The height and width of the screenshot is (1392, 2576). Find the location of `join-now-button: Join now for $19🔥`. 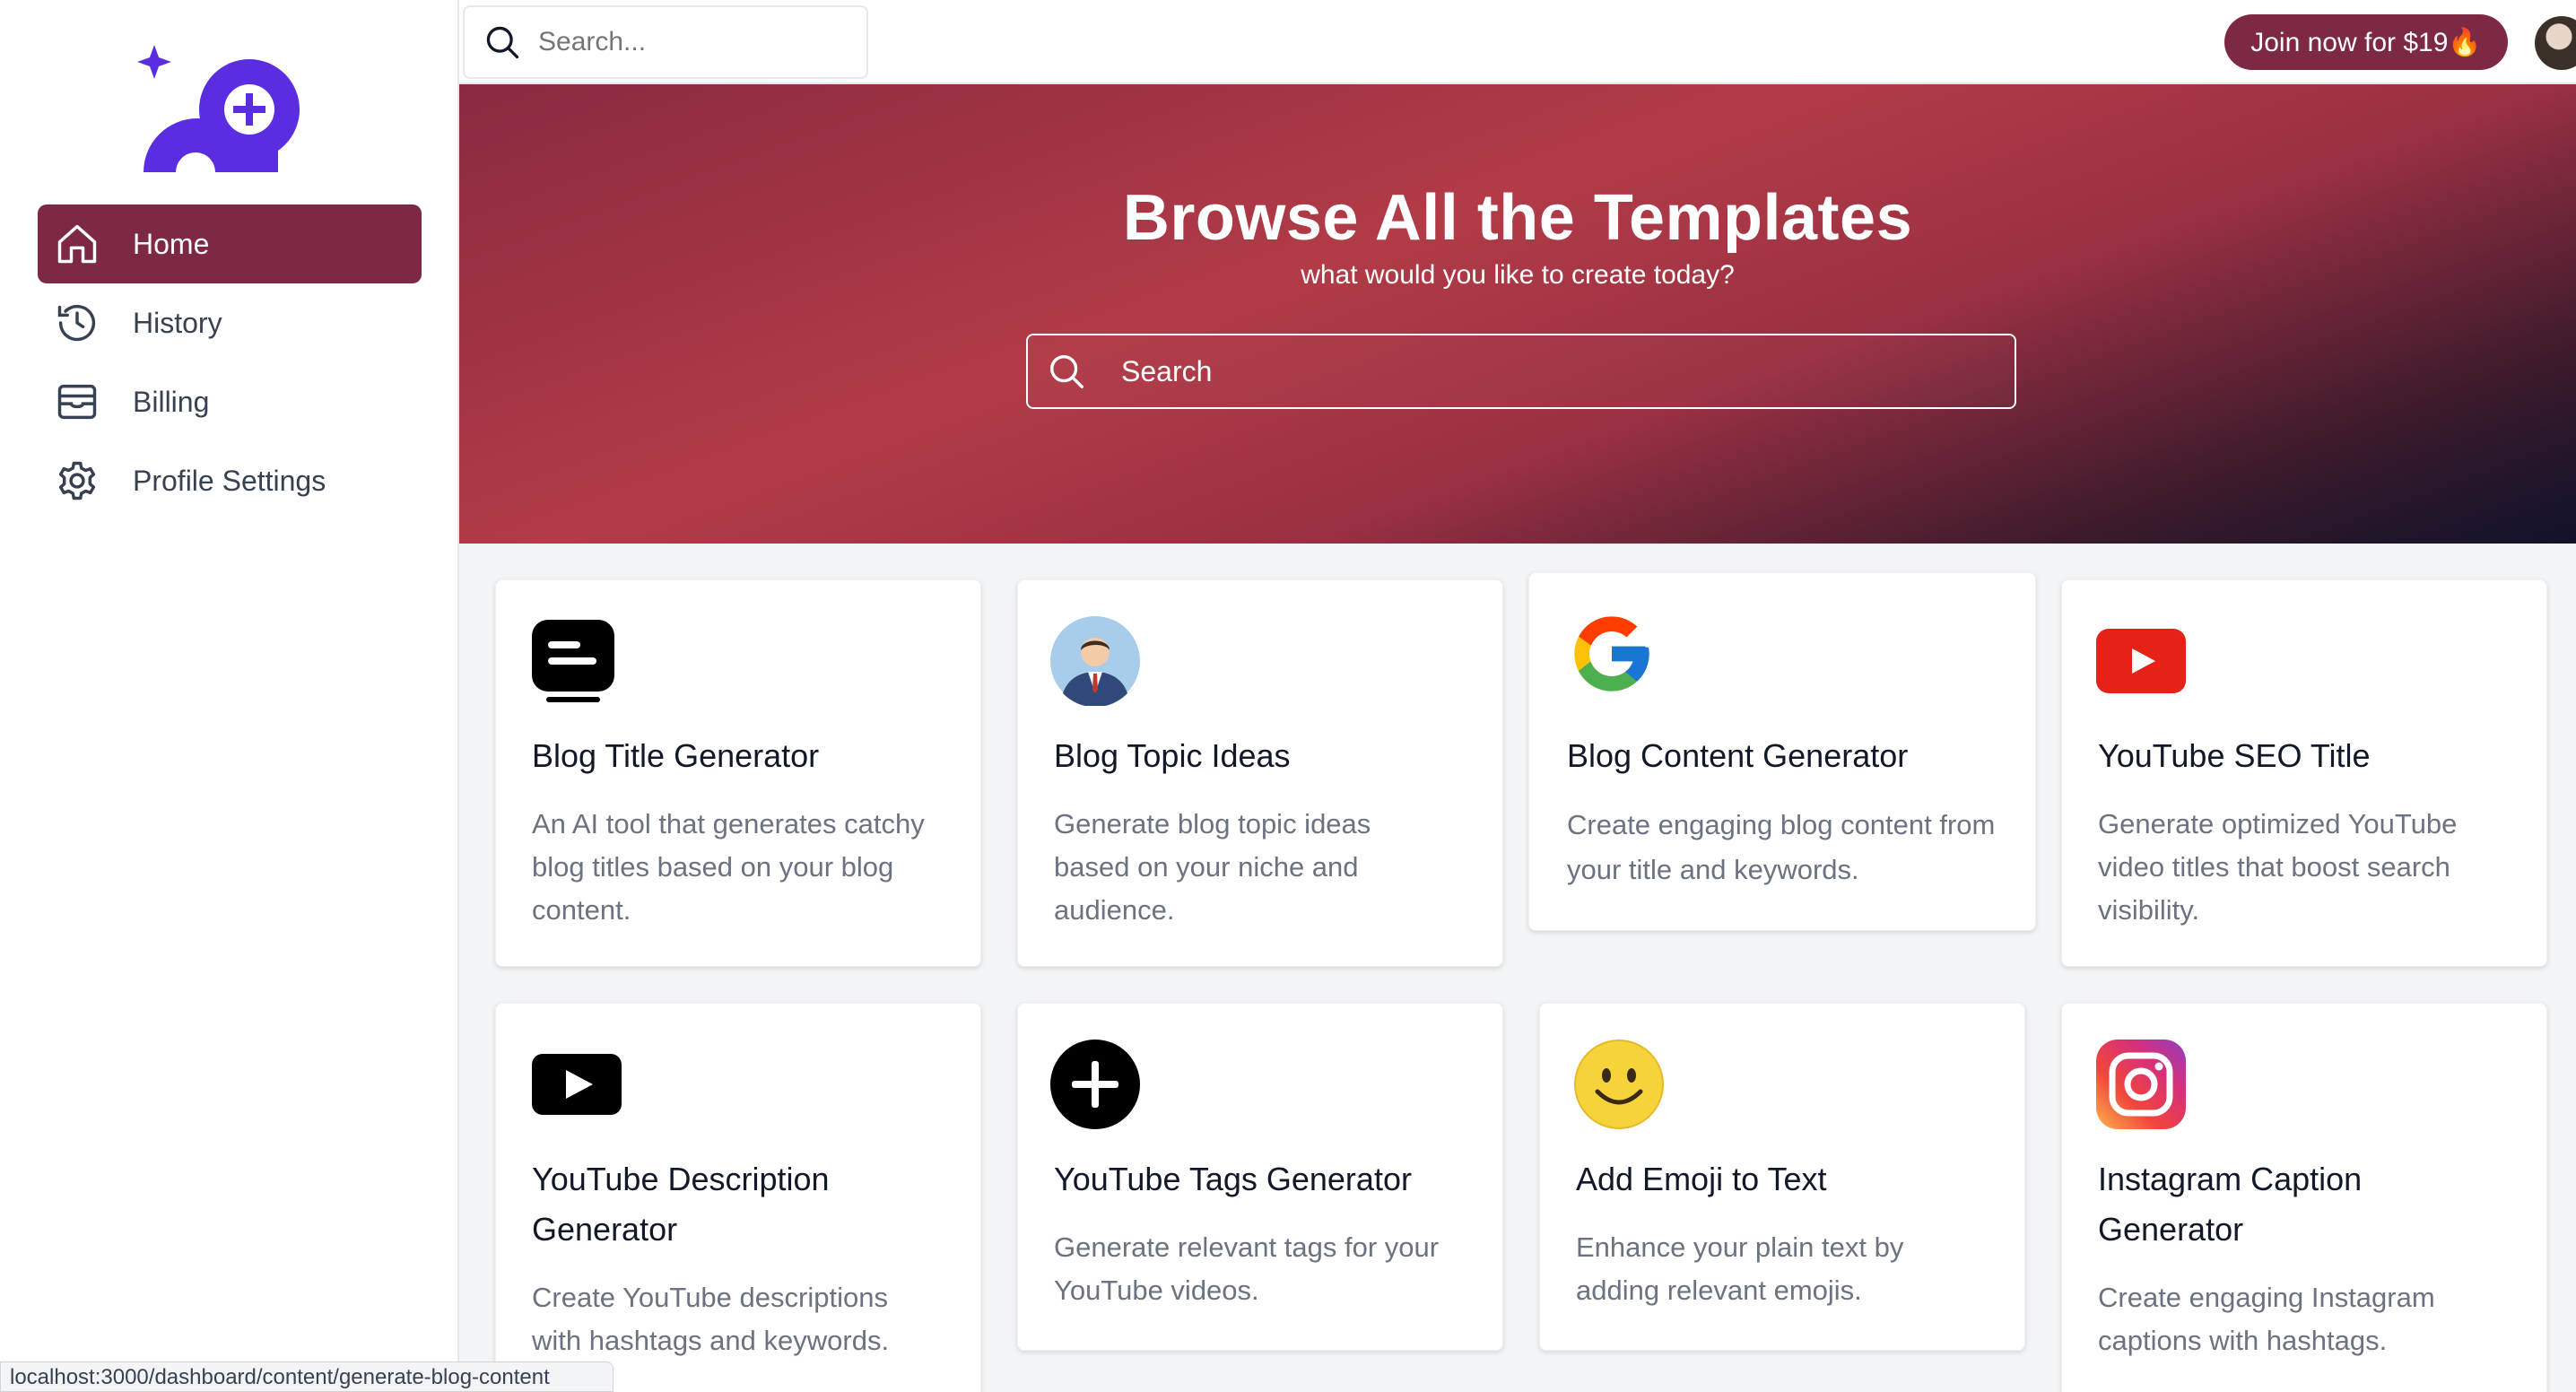

join-now-button: Join now for $19🔥 is located at coordinates (2366, 42).